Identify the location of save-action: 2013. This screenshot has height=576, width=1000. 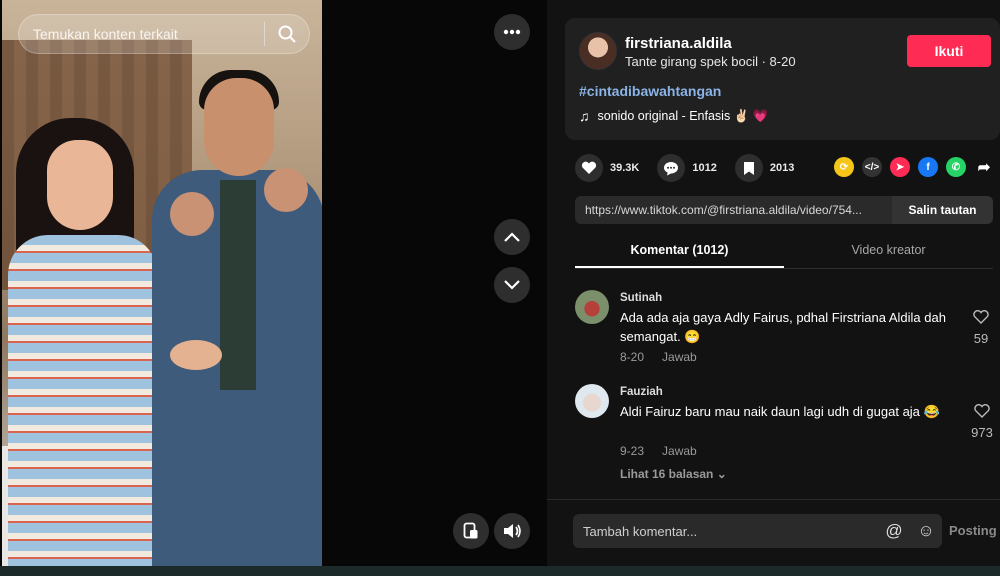
(764, 168).